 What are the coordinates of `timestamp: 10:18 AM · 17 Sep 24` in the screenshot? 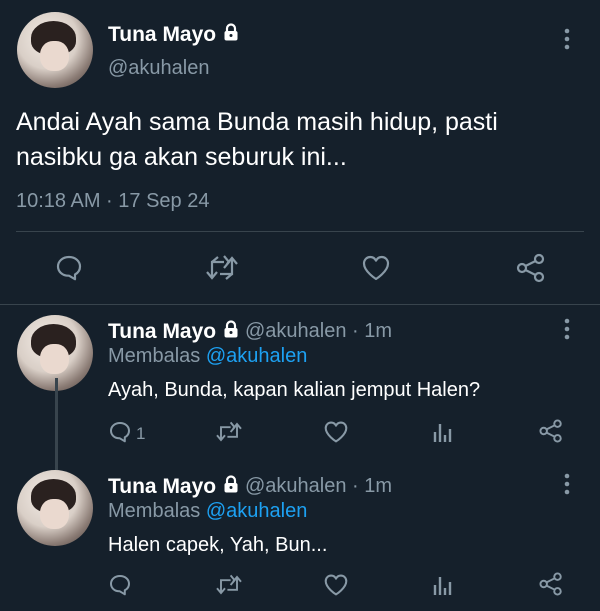 It's located at (112, 201).